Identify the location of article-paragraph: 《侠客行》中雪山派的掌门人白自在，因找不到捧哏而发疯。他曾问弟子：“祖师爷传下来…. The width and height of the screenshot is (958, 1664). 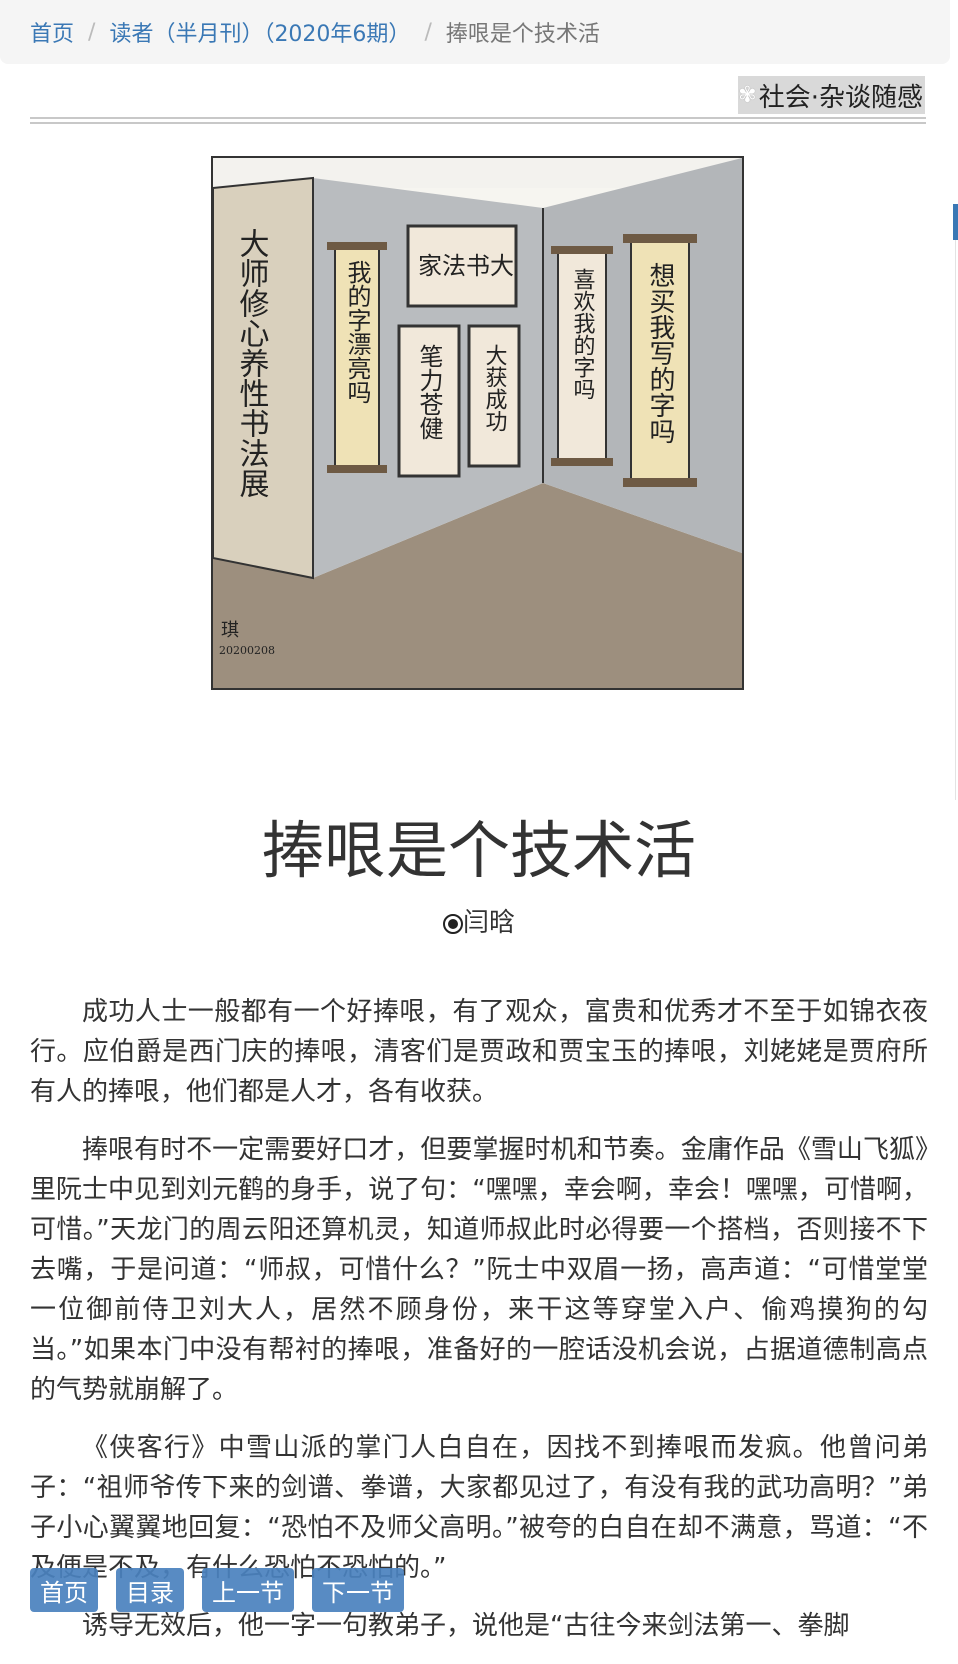
(479, 1508).